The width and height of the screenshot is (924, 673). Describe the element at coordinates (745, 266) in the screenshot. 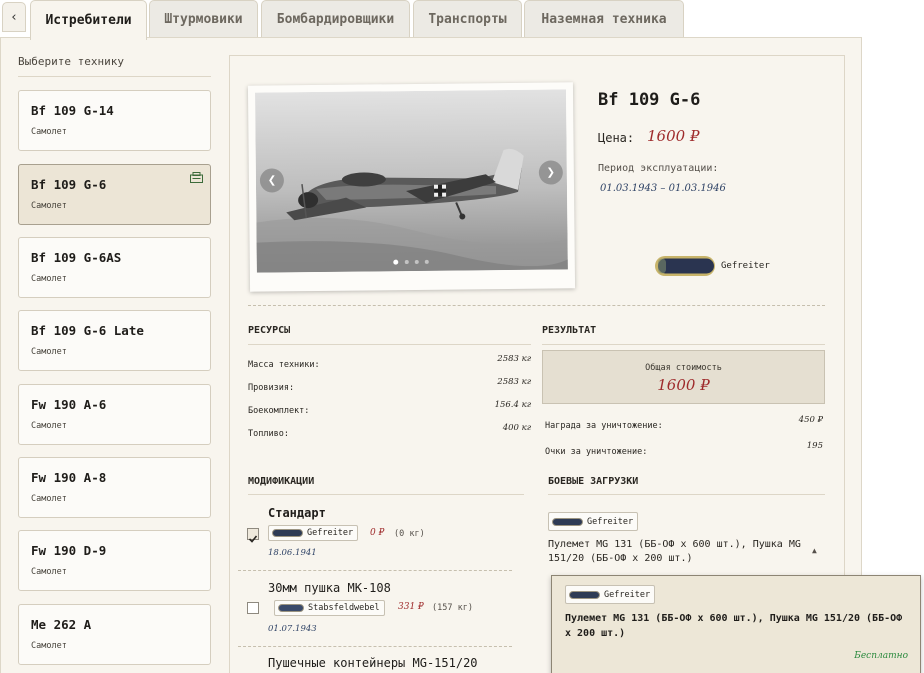

I see `required-rank: Gefreiter` at that location.